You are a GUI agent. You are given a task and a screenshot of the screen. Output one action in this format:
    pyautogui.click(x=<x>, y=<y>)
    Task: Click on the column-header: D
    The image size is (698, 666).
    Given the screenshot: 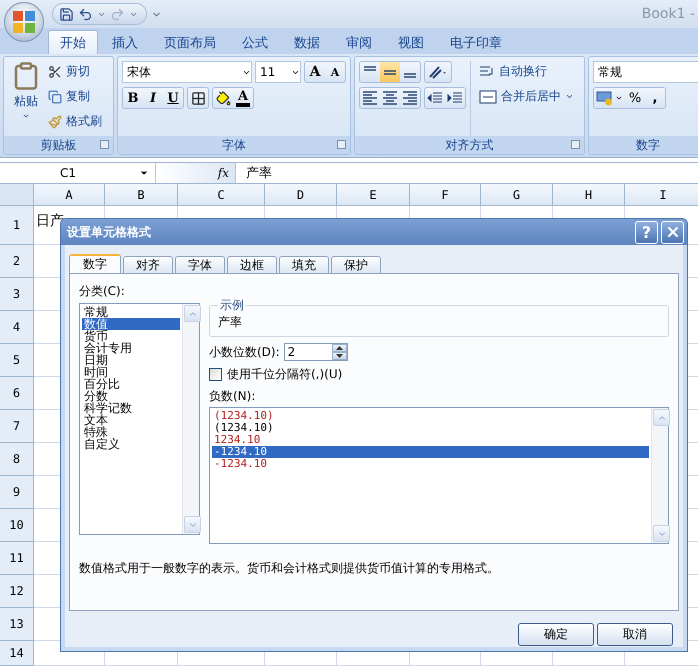 What is the action you would take?
    pyautogui.click(x=301, y=195)
    